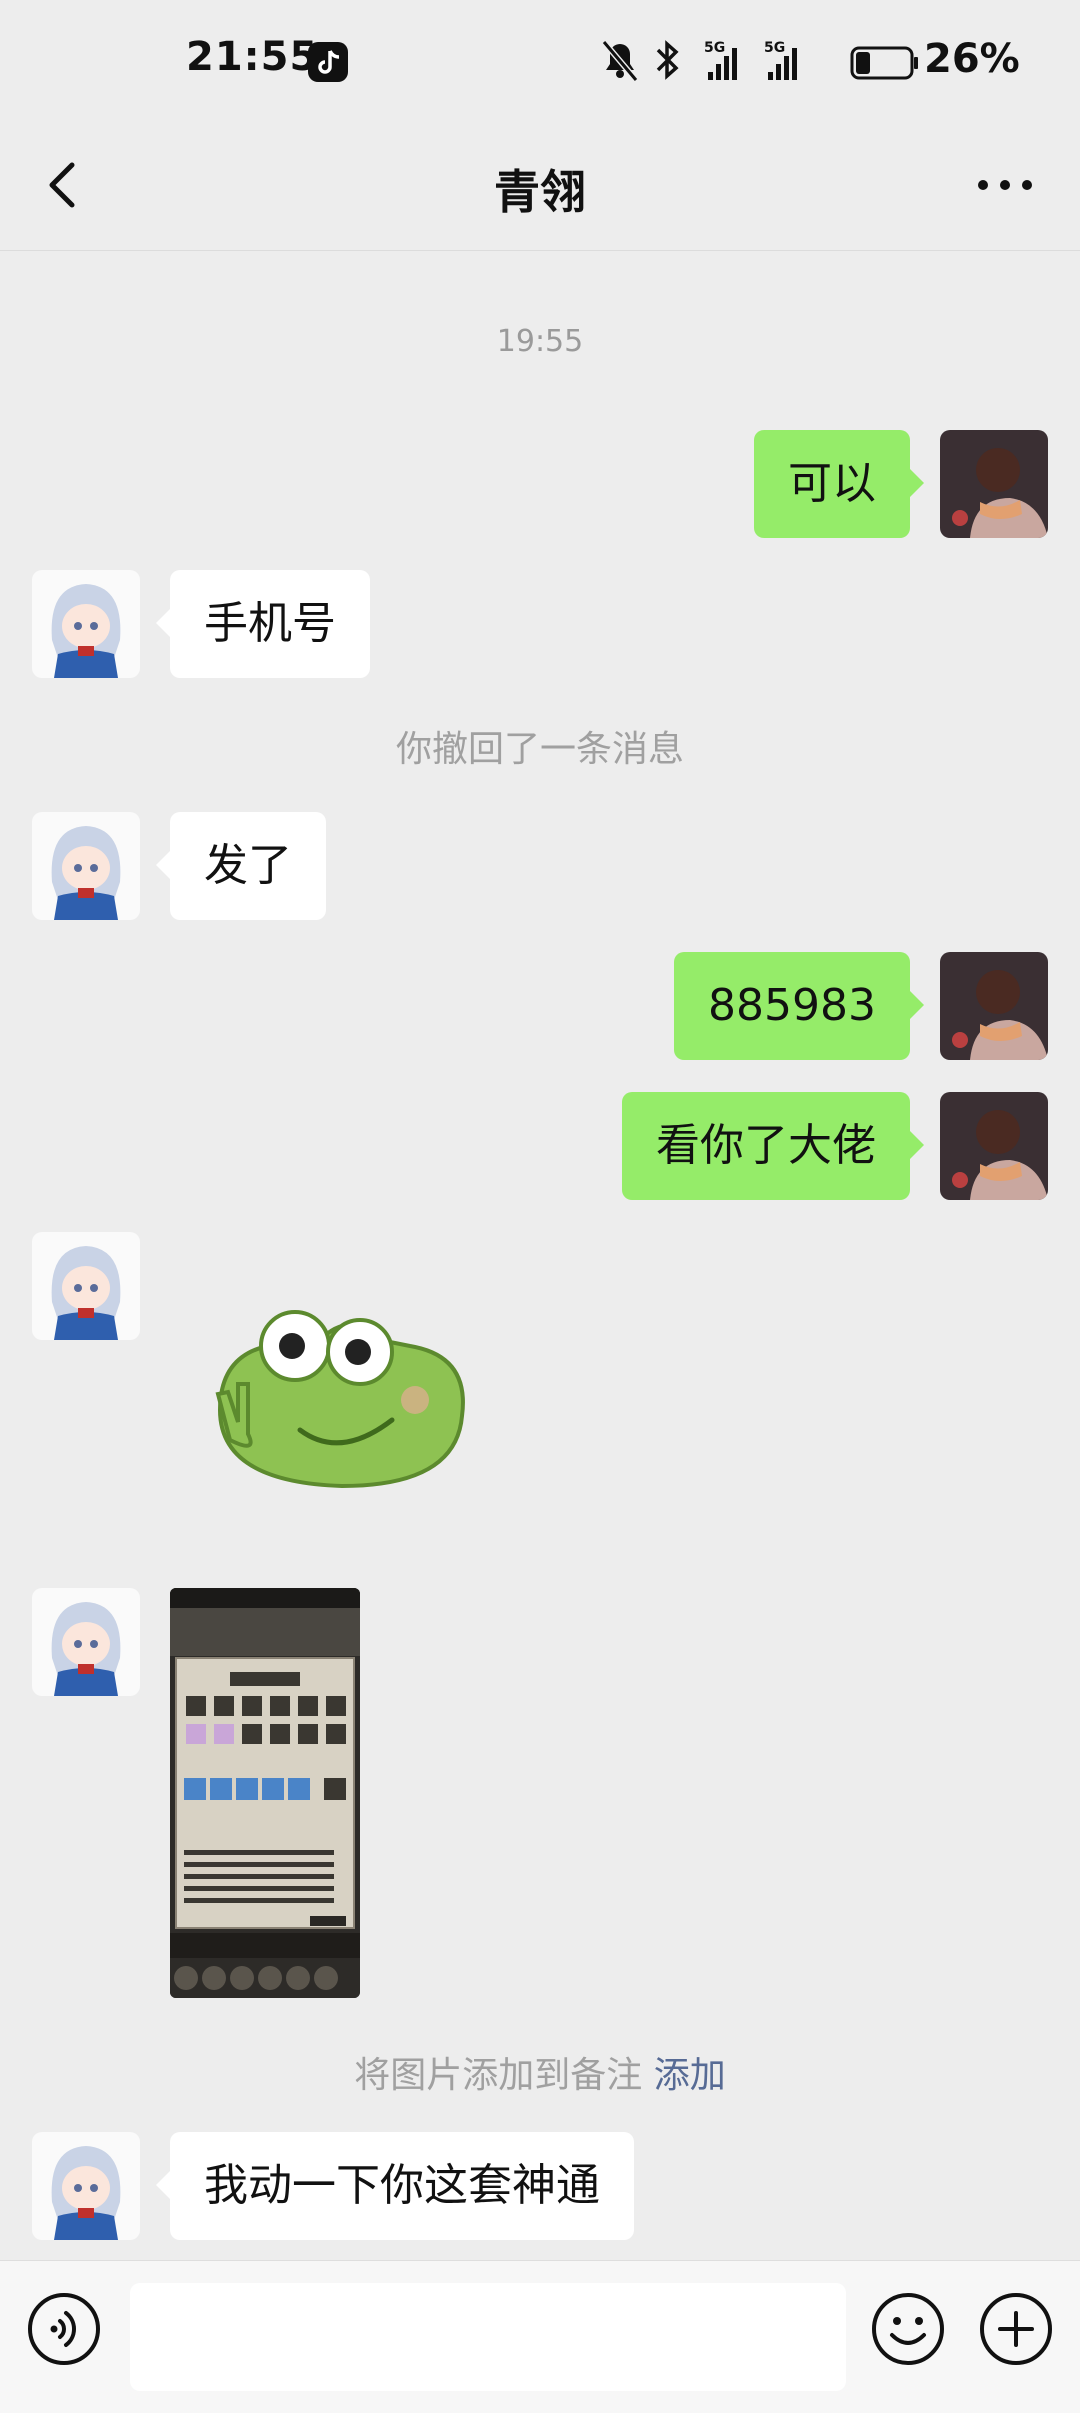 The width and height of the screenshot is (1080, 2413). I want to click on bluetooth-icon, so click(667, 60).